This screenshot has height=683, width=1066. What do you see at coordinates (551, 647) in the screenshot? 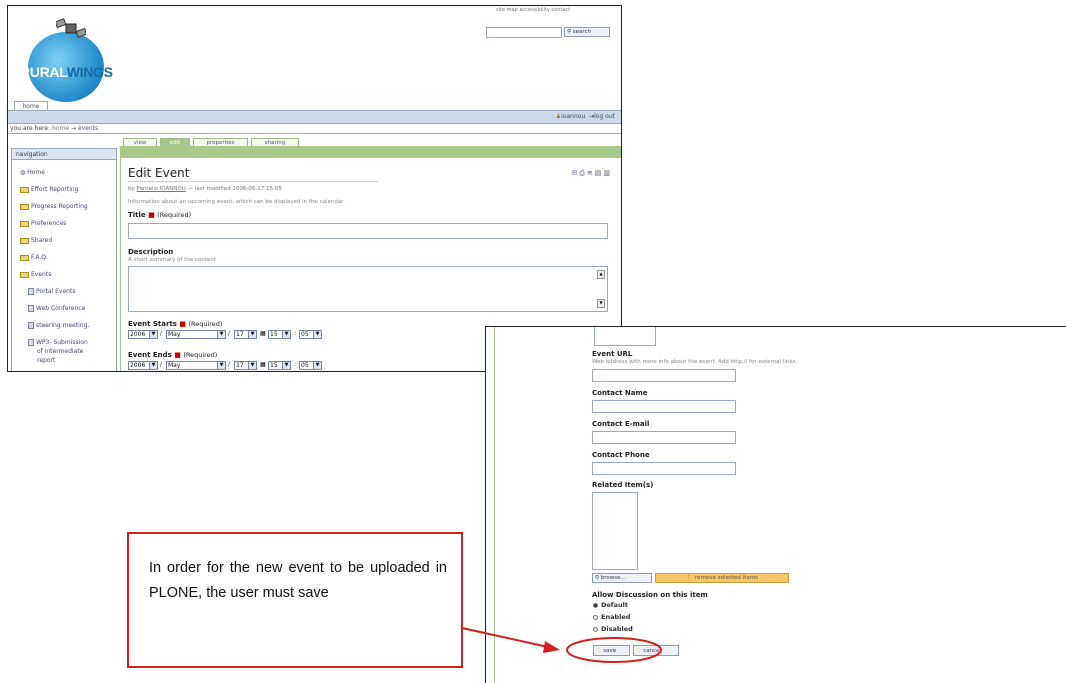
I see `callout-arrowhead-icon` at bounding box center [551, 647].